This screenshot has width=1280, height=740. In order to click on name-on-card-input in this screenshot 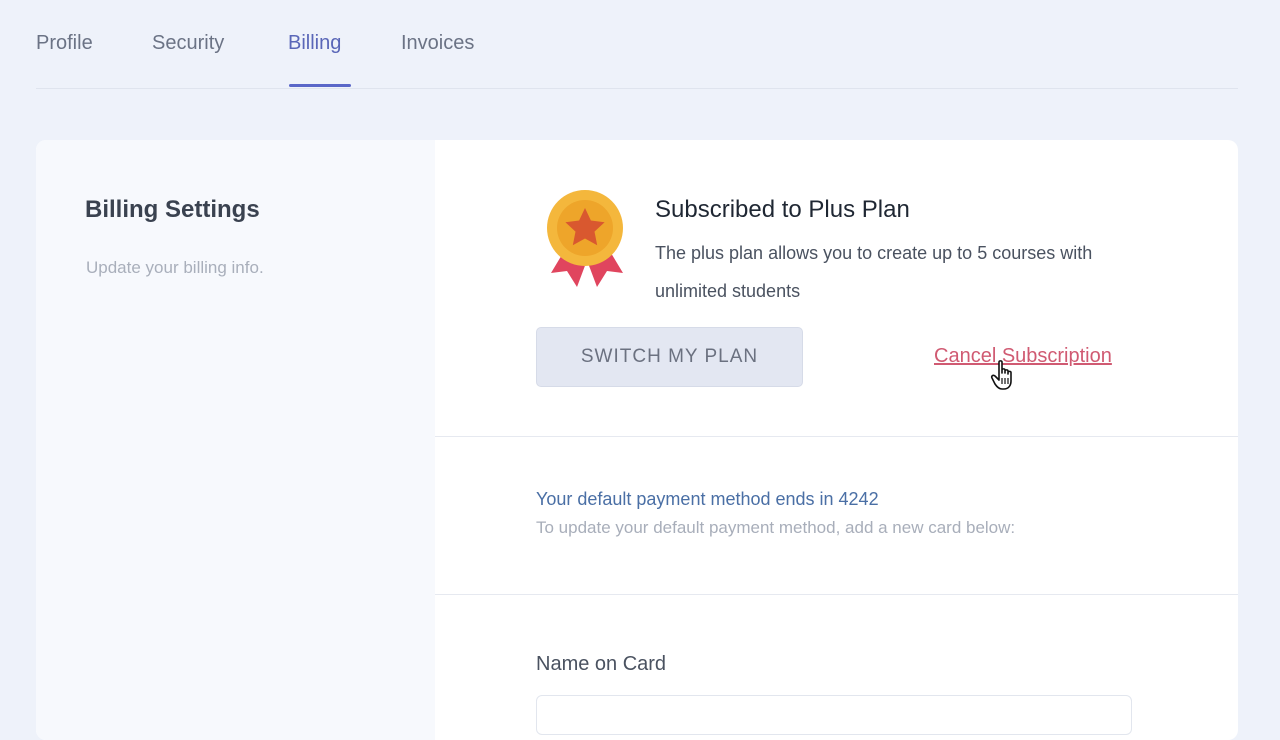, I will do `click(834, 715)`.